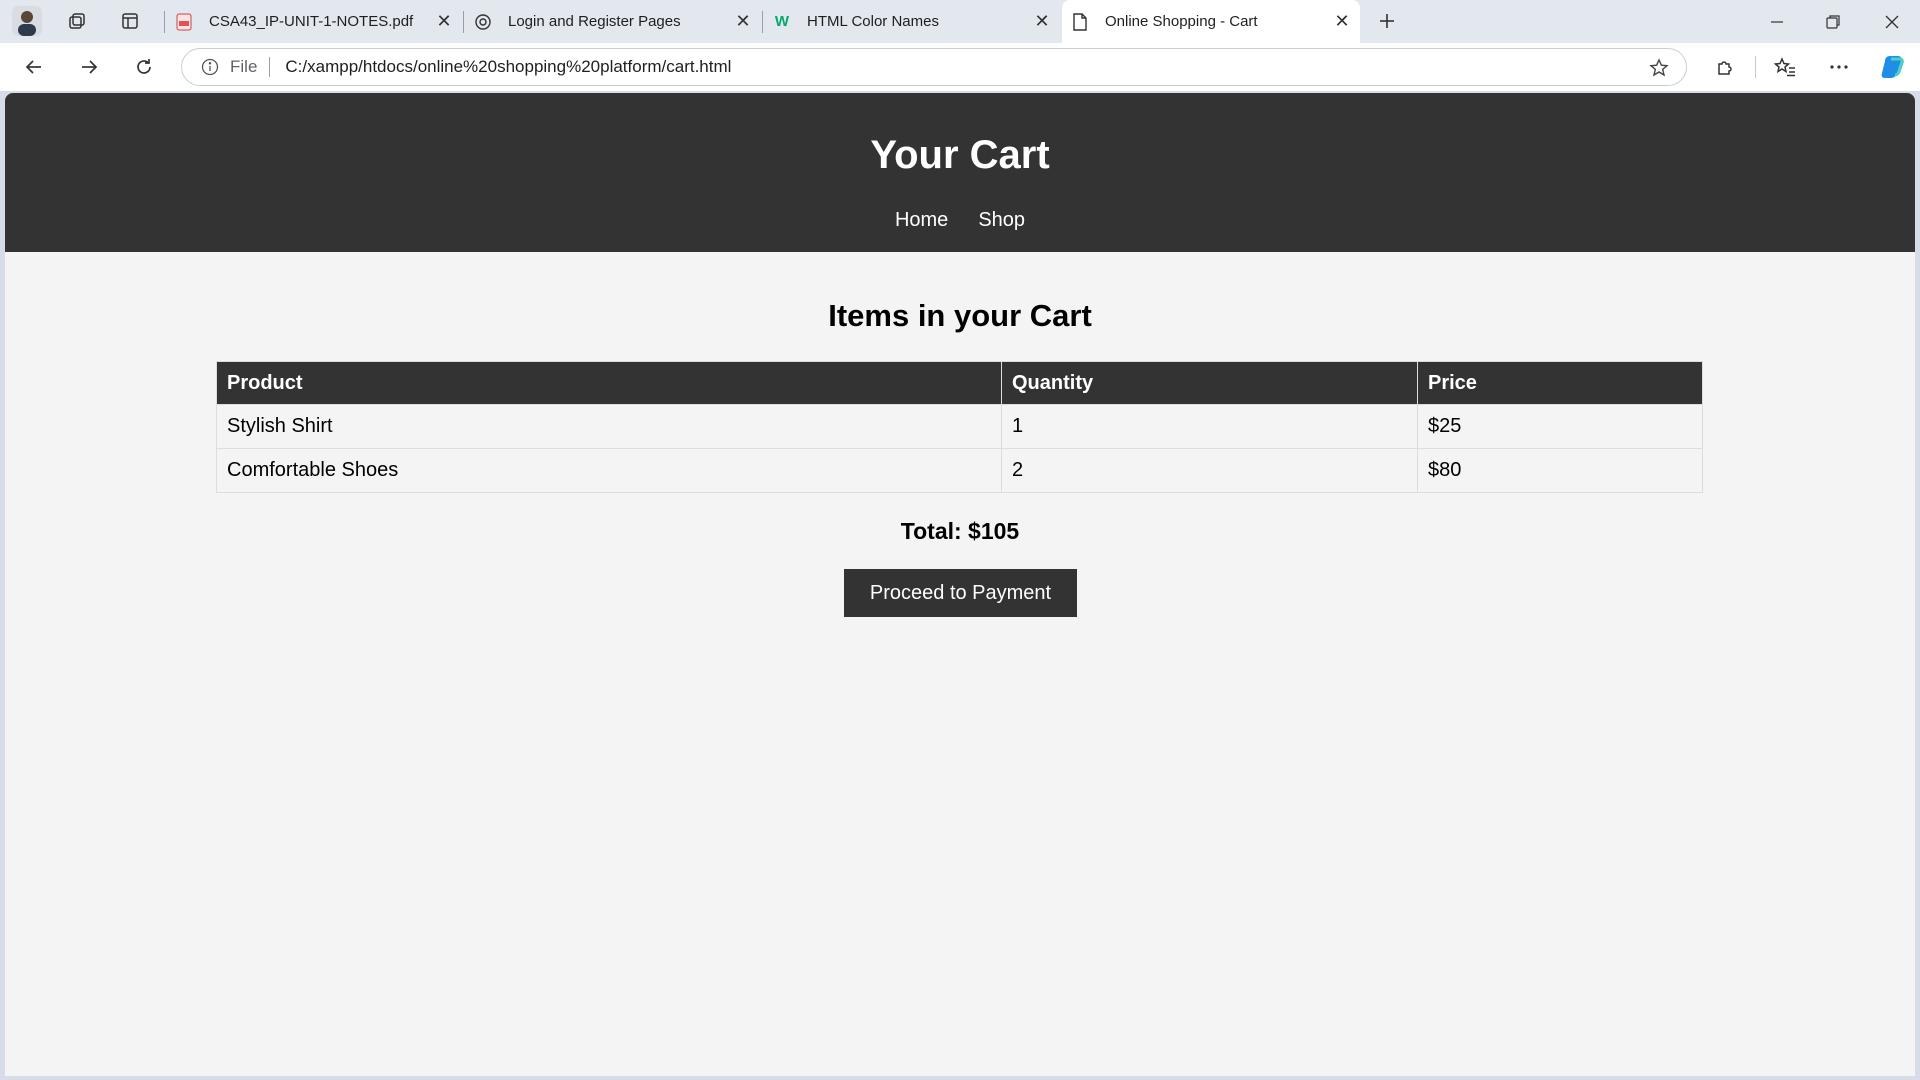 The width and height of the screenshot is (1920, 1080). Describe the element at coordinates (960, 593) in the screenshot. I see `proceed-to-payment-button: Proceed to Payment` at that location.